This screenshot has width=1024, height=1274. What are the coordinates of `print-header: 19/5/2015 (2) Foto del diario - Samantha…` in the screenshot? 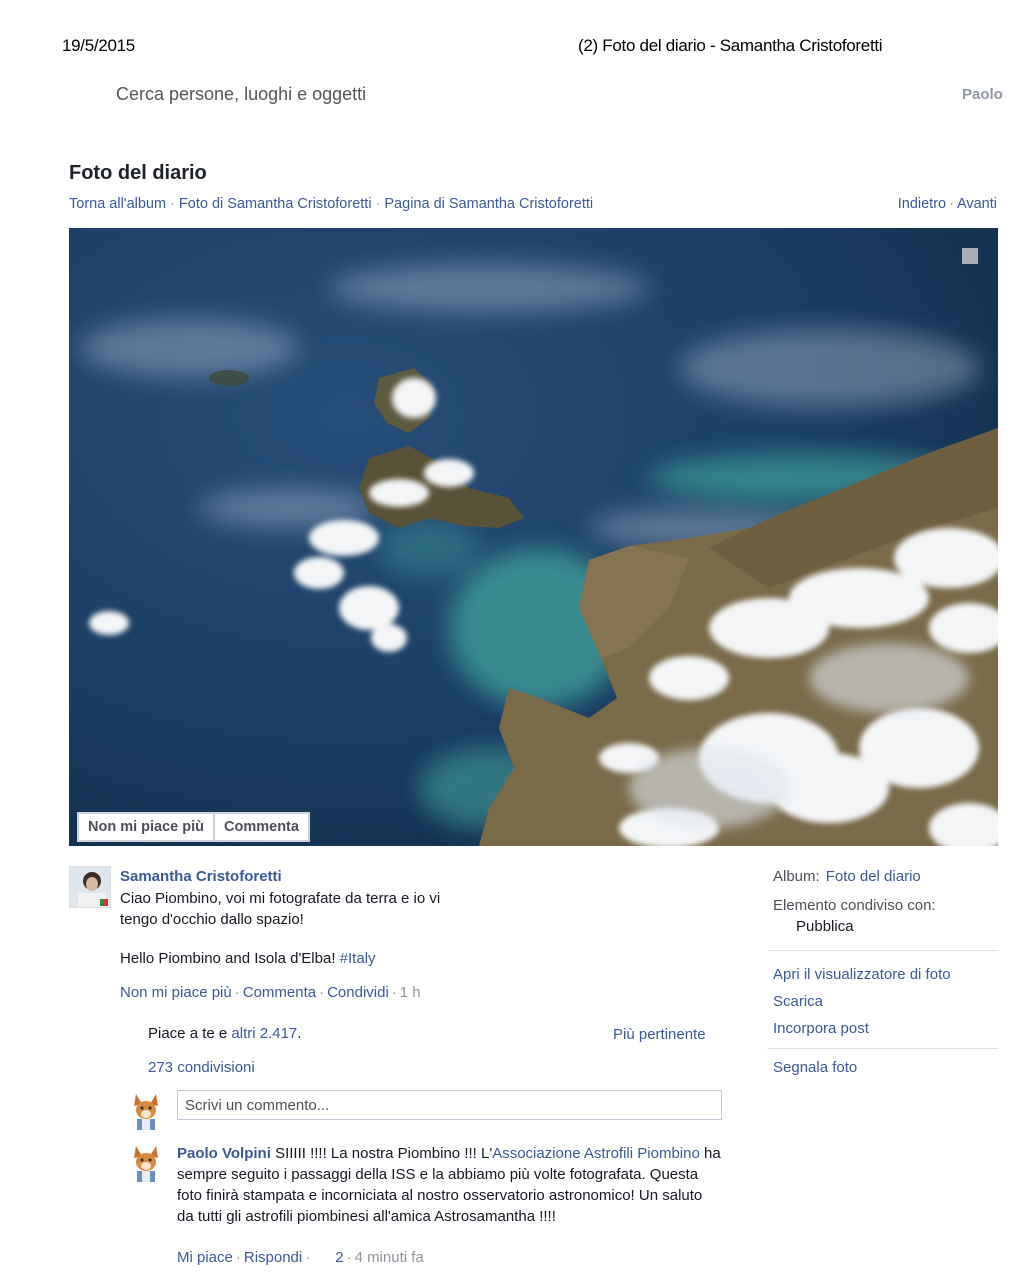 It's located at (512, 48).